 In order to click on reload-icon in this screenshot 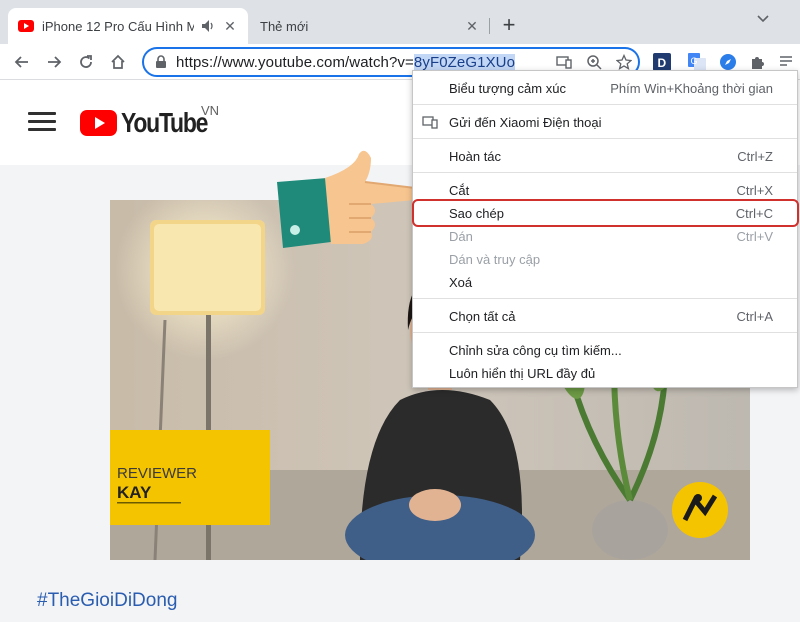, I will do `click(86, 62)`.